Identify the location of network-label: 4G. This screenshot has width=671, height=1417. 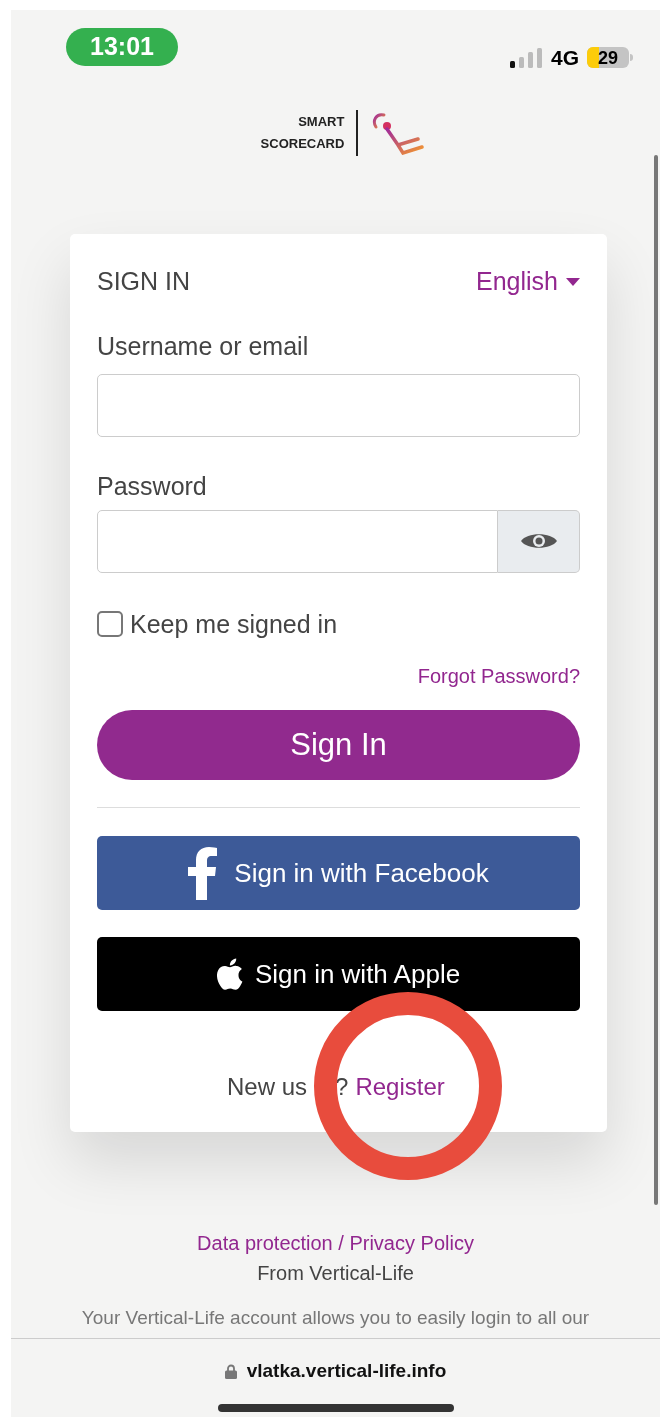
(565, 58).